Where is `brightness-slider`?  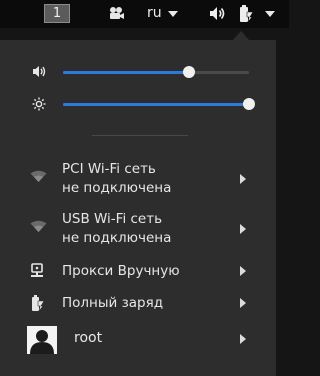
brightness-slider is located at coordinates (159, 104).